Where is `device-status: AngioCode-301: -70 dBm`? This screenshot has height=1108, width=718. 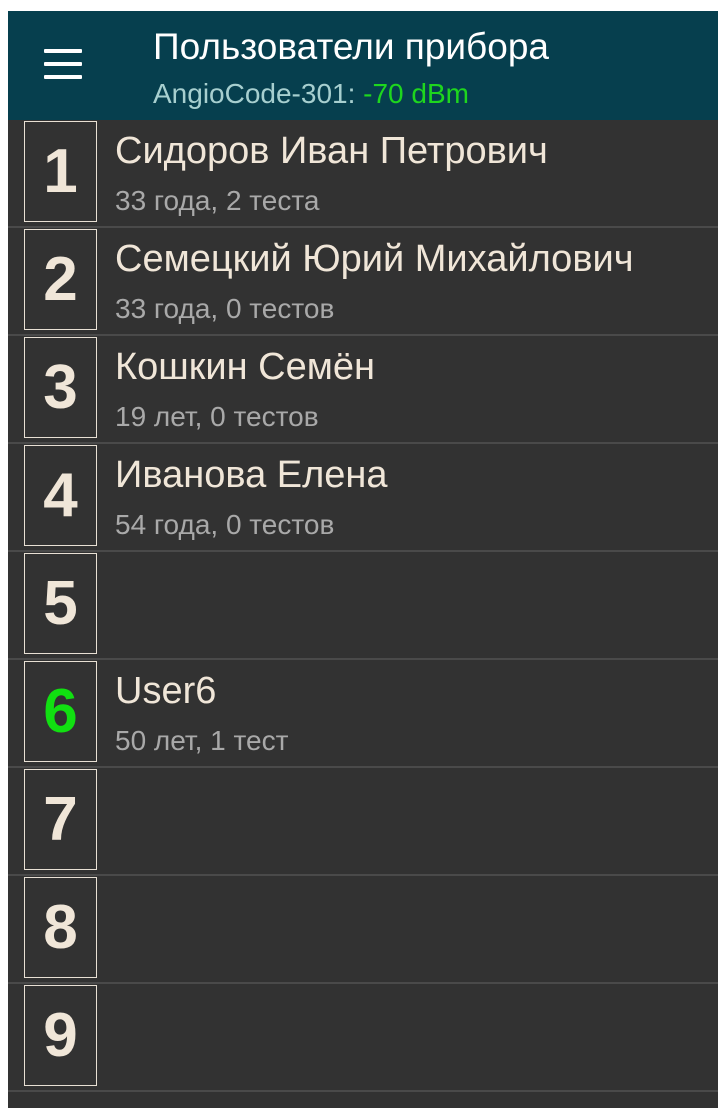
device-status: AngioCode-301: -70 dBm is located at coordinates (311, 94).